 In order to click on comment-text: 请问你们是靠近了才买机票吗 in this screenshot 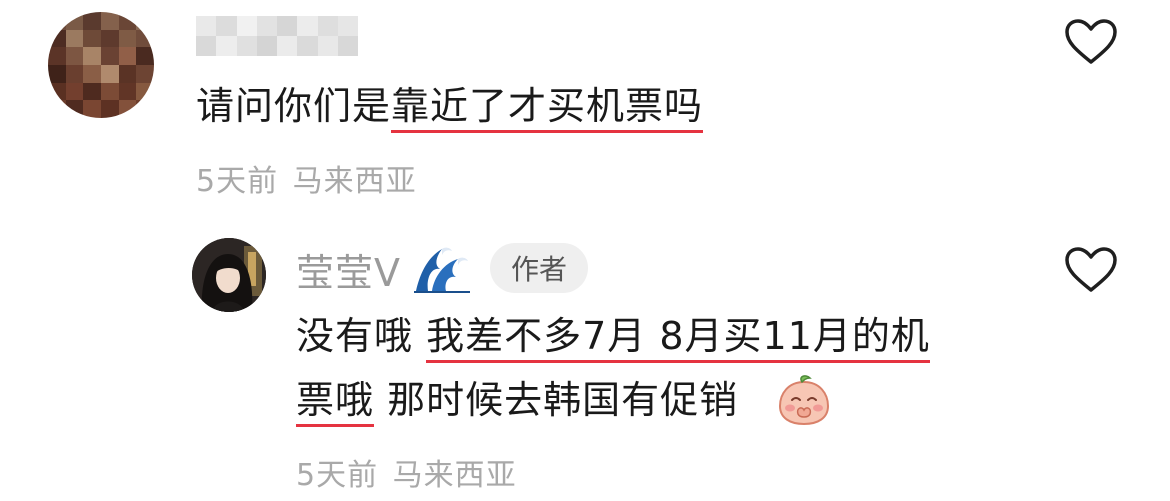, I will do `click(450, 107)`.